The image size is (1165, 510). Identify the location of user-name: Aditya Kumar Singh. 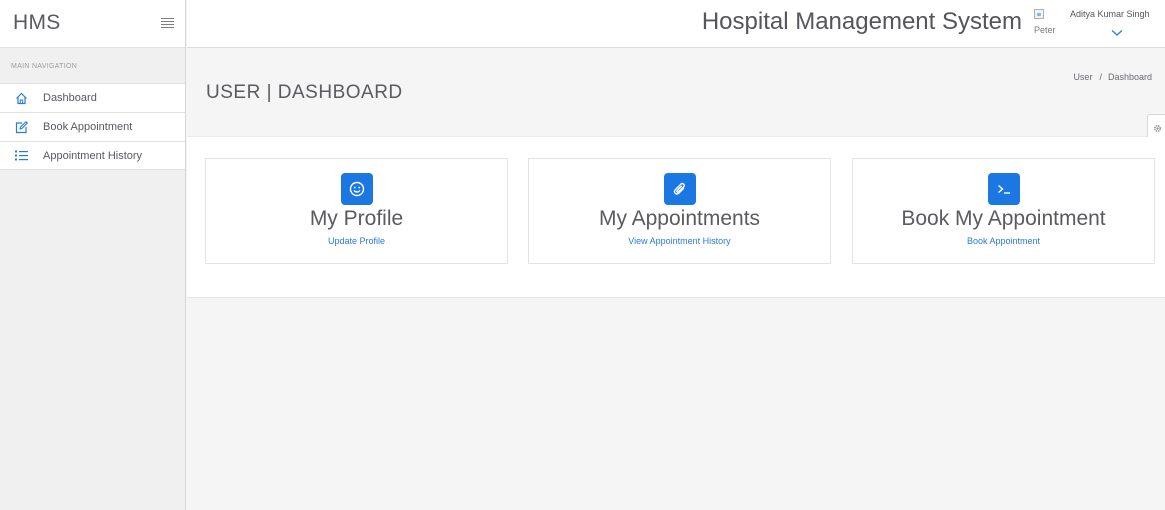
(1110, 14).